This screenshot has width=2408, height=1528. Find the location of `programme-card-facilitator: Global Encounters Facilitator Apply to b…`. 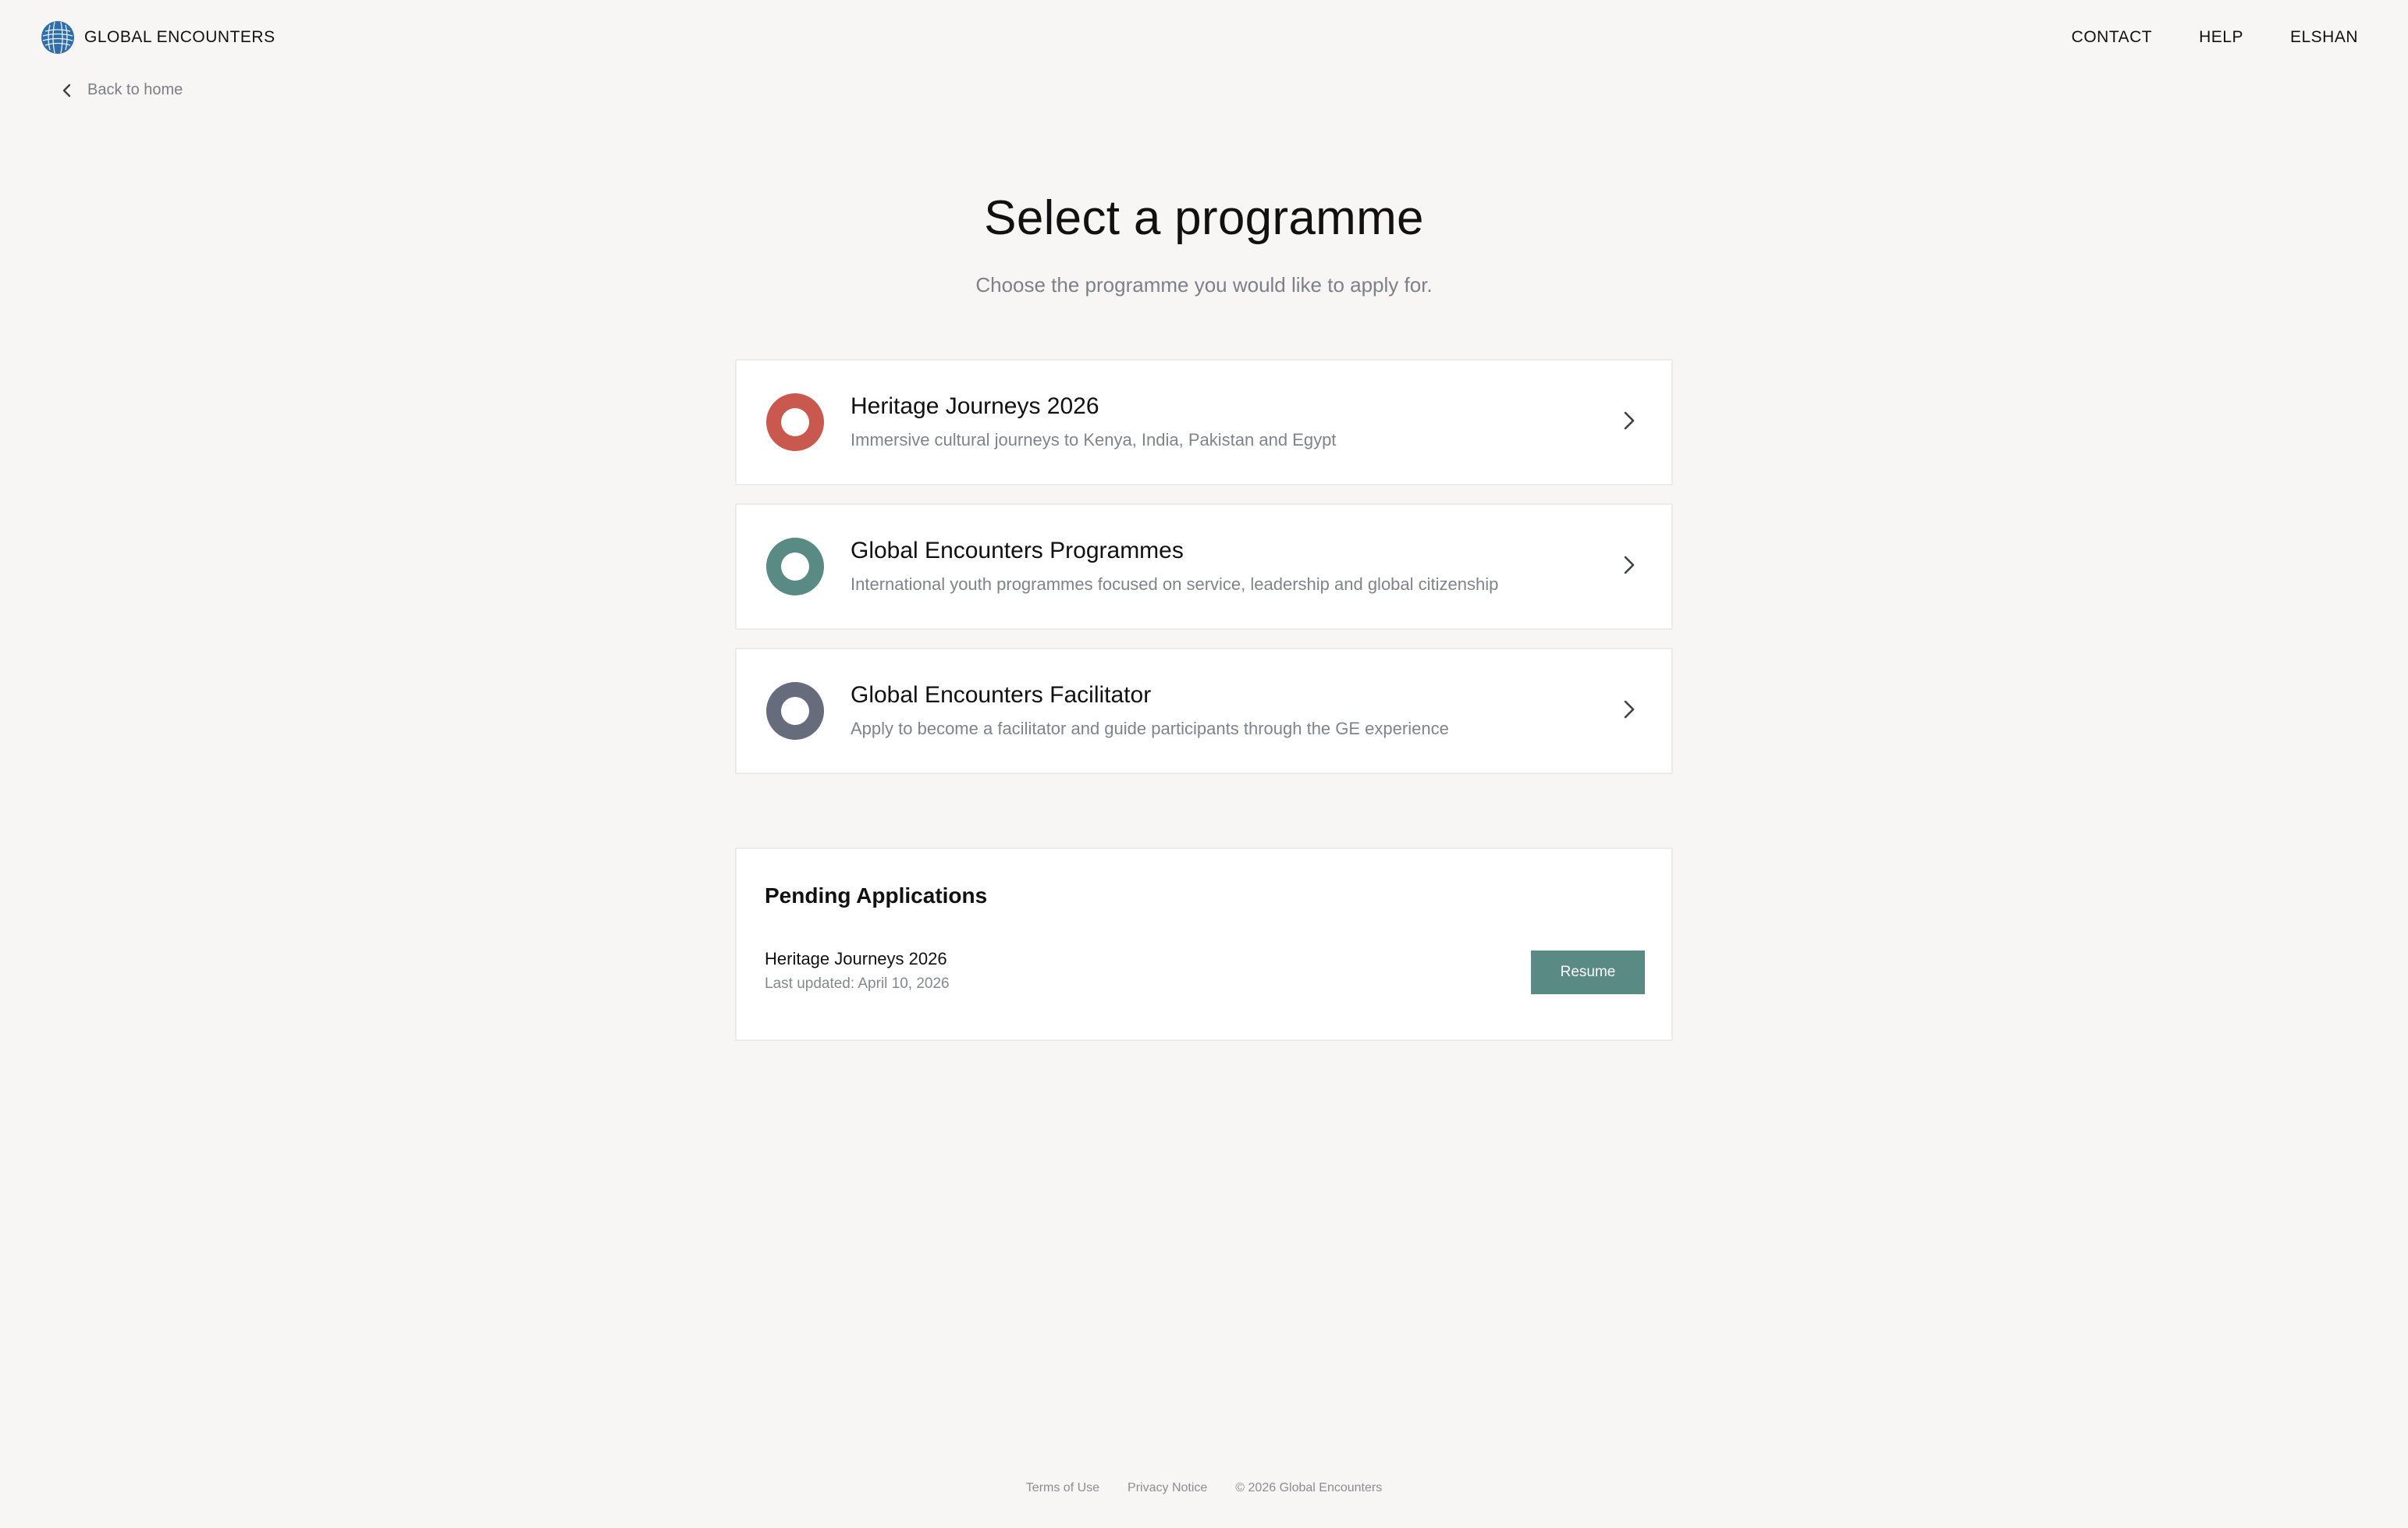

programme-card-facilitator: Global Encounters Facilitator Apply to b… is located at coordinates (1204, 711).